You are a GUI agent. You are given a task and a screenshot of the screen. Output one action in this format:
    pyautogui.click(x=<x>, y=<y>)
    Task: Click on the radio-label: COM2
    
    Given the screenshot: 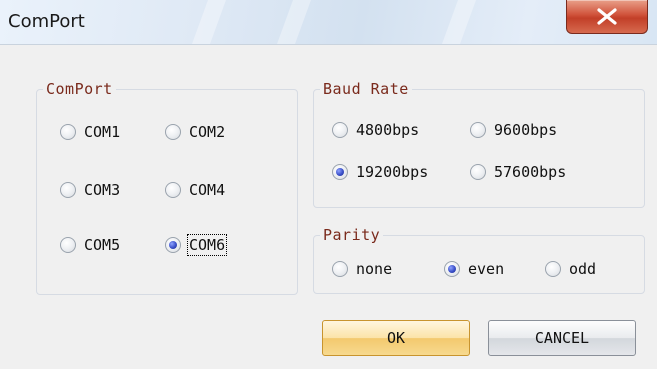 What is the action you would take?
    pyautogui.click(x=207, y=132)
    